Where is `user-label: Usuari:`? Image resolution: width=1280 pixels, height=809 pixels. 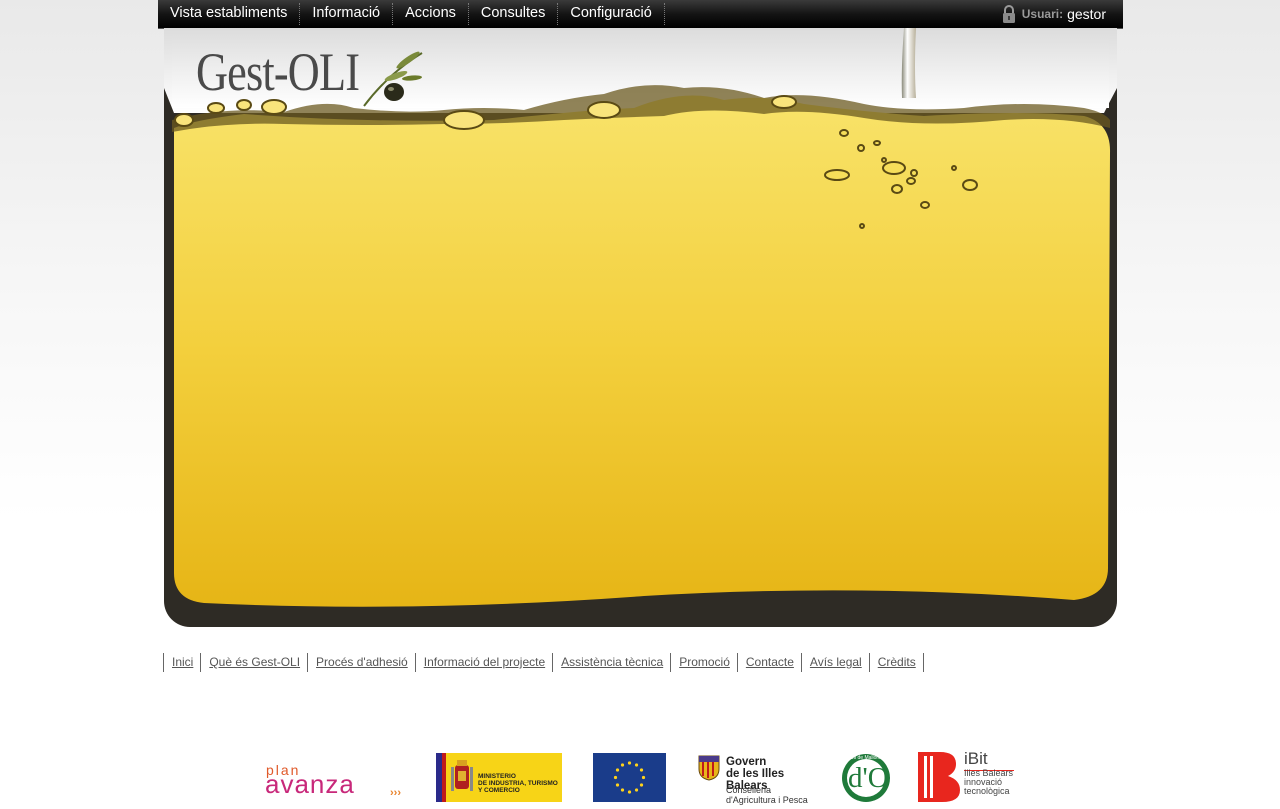 user-label: Usuari: is located at coordinates (1042, 14).